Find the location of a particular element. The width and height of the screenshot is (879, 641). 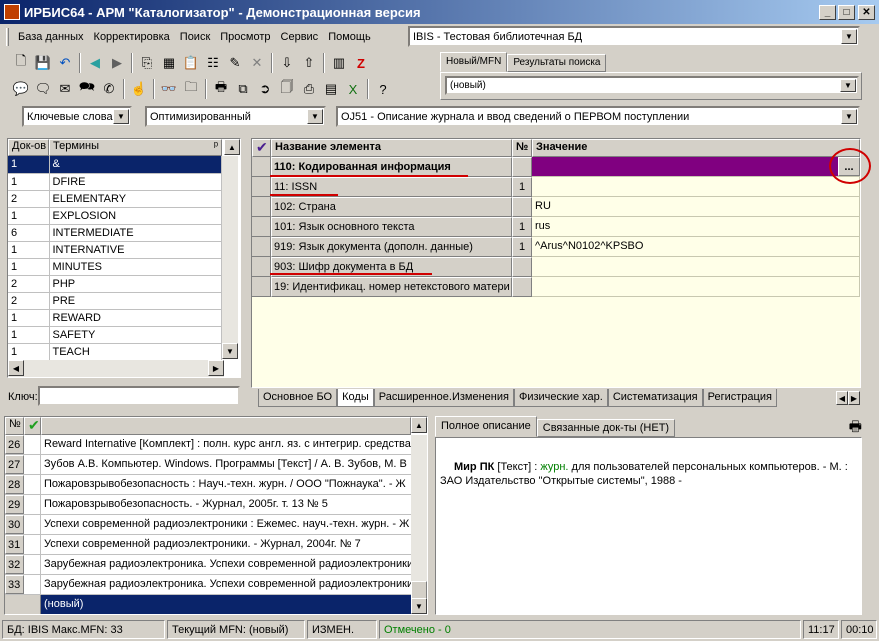

element-value: rus is located at coordinates (696, 227).